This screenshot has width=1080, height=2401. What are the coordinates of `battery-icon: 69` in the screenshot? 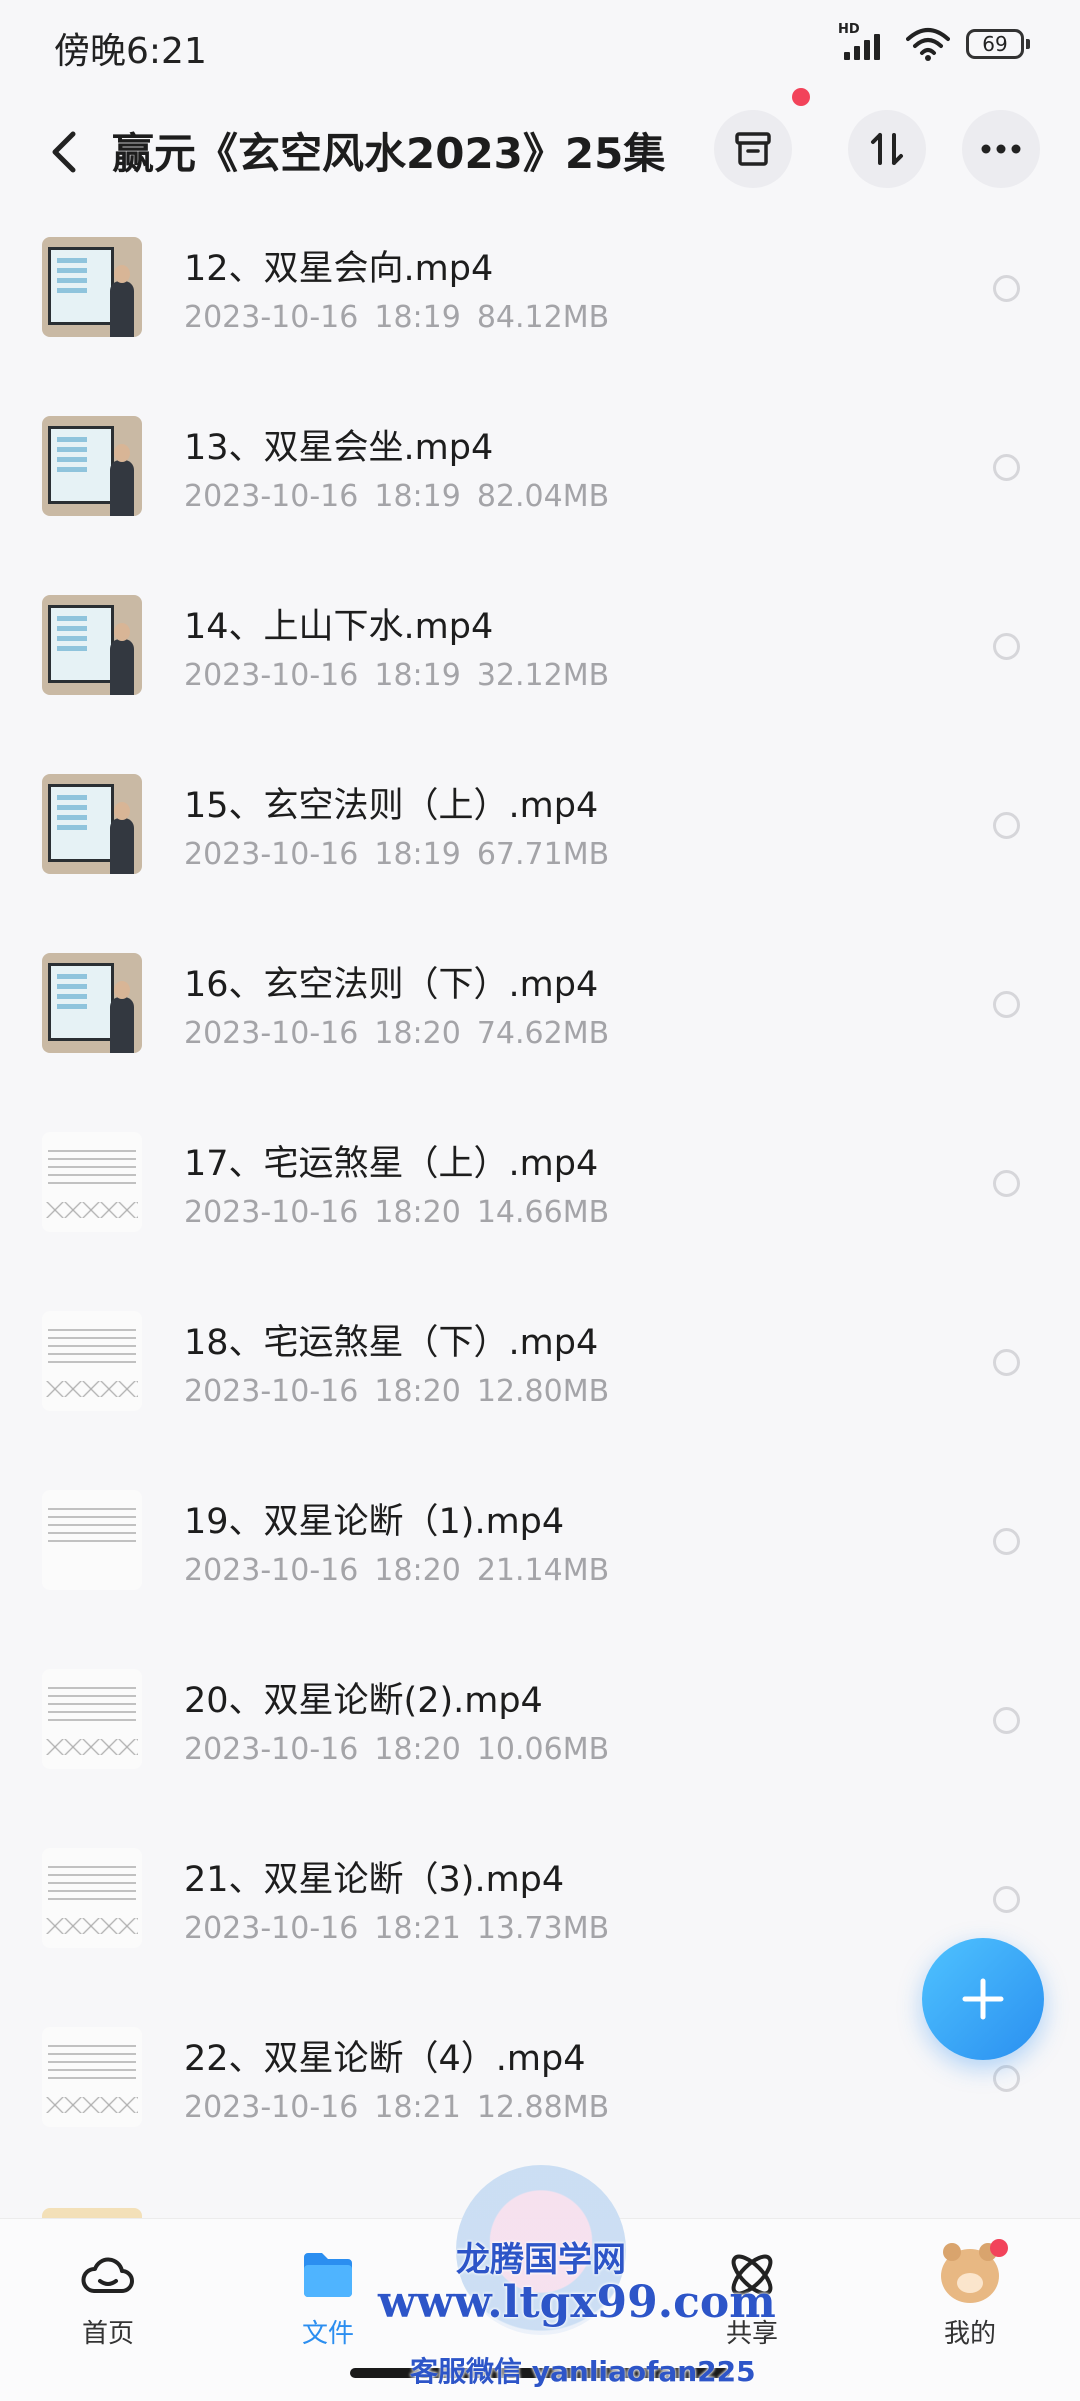 It's located at (998, 44).